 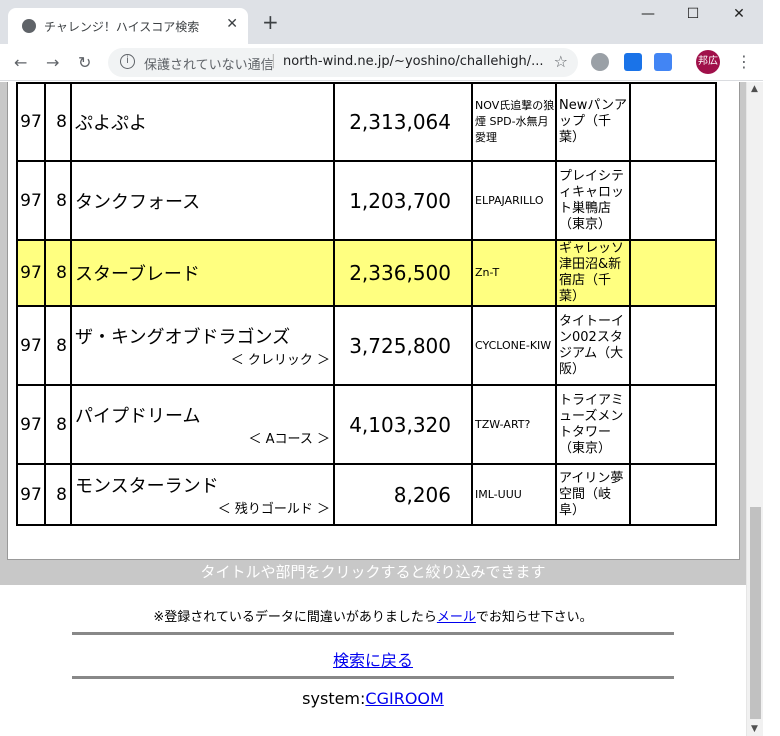 What do you see at coordinates (739, 14) in the screenshot?
I see `close-window-button: ✕` at bounding box center [739, 14].